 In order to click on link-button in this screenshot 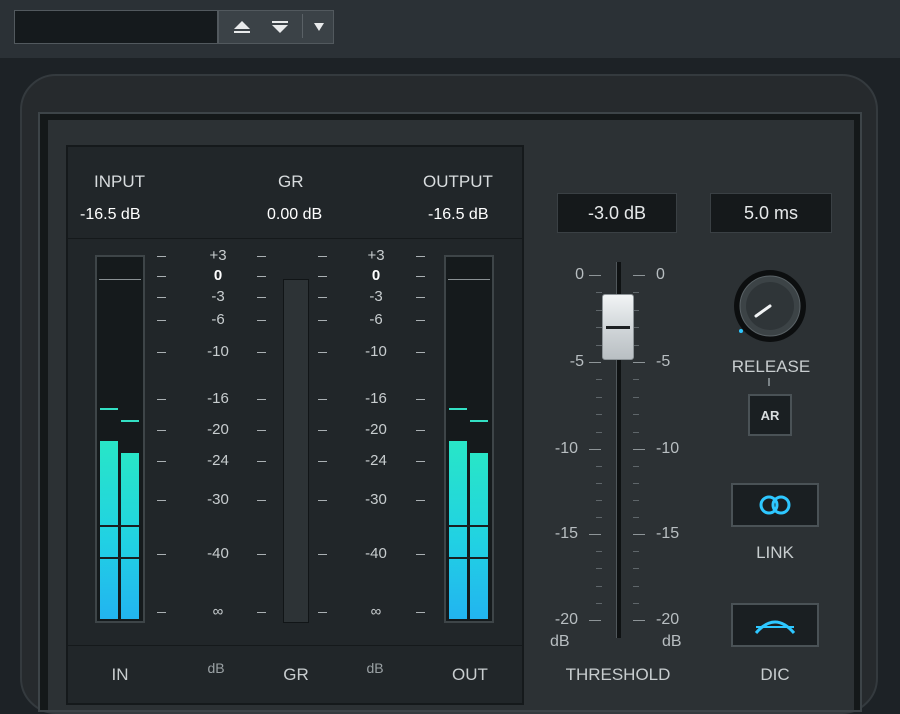, I will do `click(775, 505)`.